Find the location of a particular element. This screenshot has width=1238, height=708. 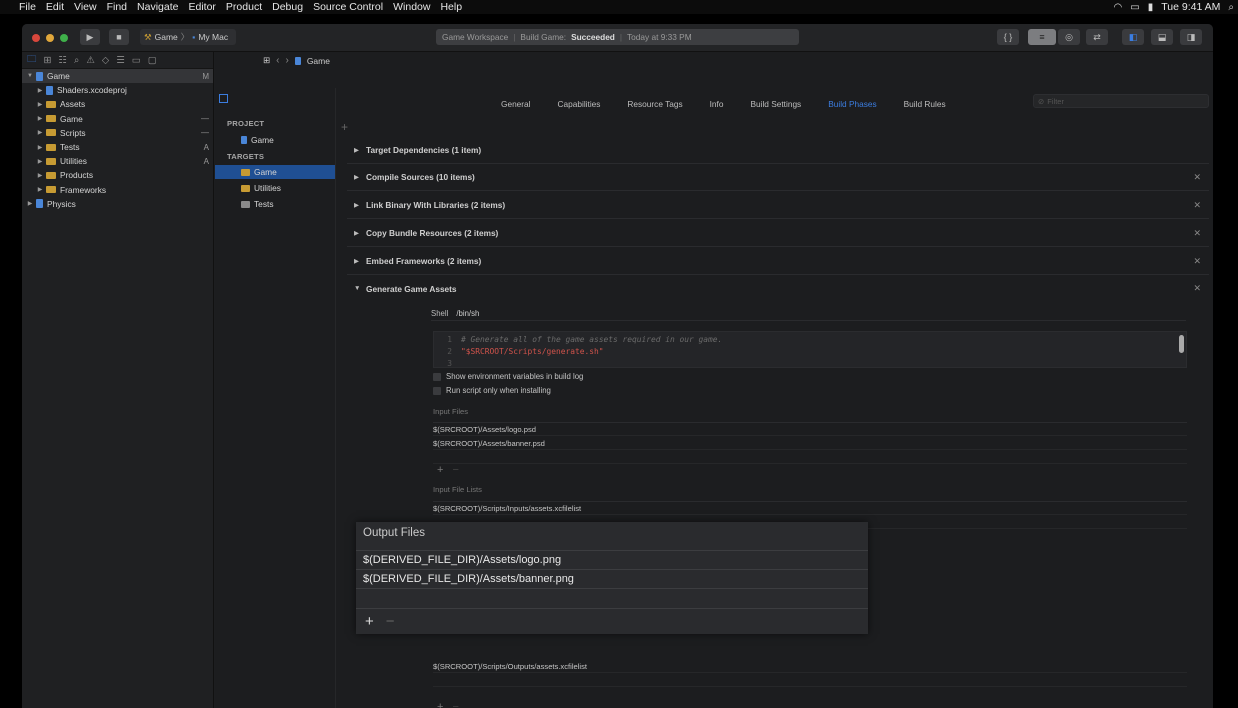

jump-bar-project: Game is located at coordinates (318, 61).